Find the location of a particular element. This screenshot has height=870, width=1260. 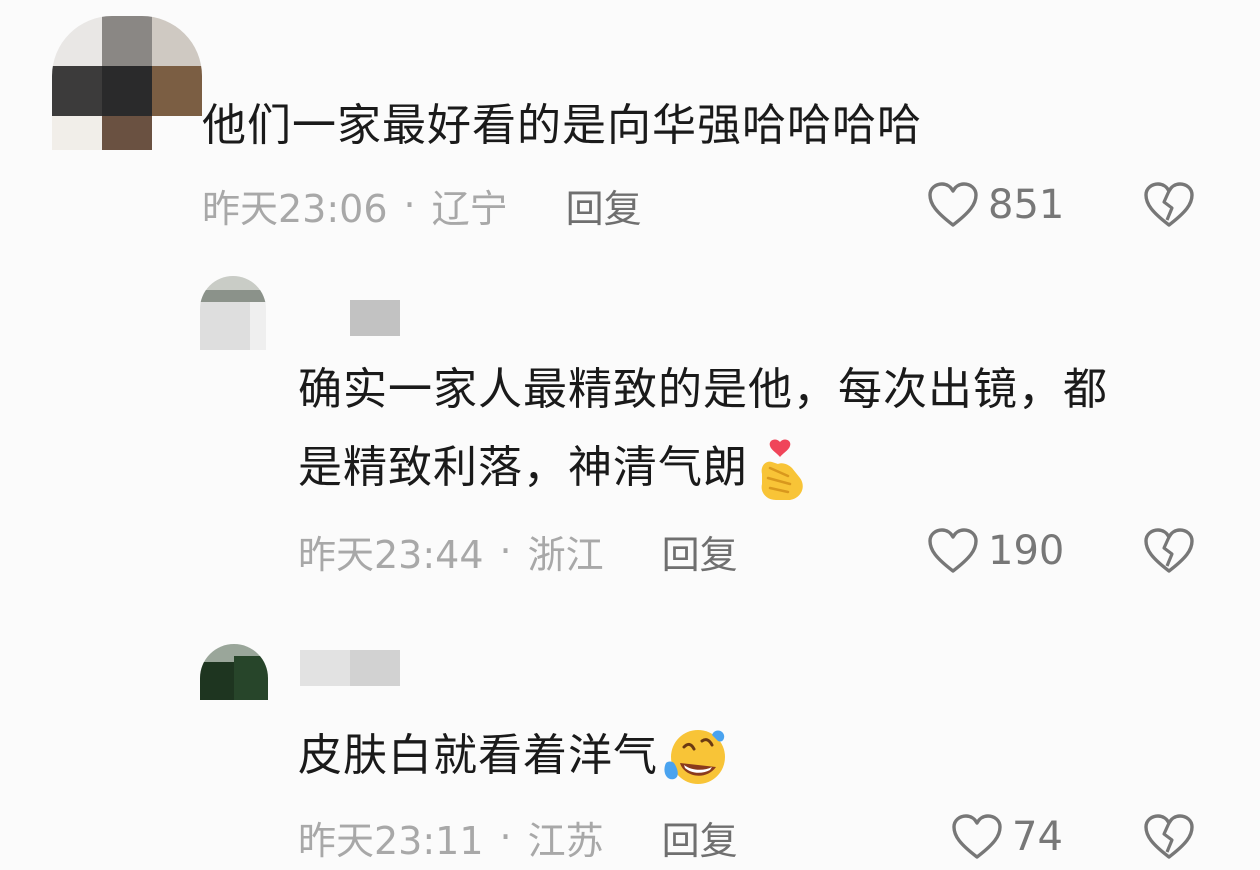

comment-text-line1: 确实一家人最精致的是他，每次出镜，都 is located at coordinates (703, 389).